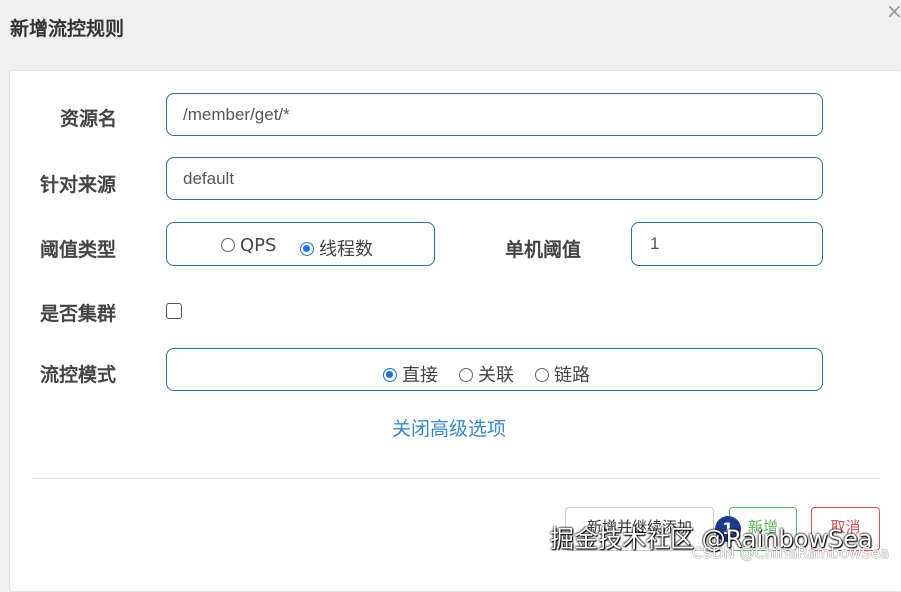 The height and width of the screenshot is (592, 901). What do you see at coordinates (89, 119) in the screenshot?
I see `resource-label: 资源名` at bounding box center [89, 119].